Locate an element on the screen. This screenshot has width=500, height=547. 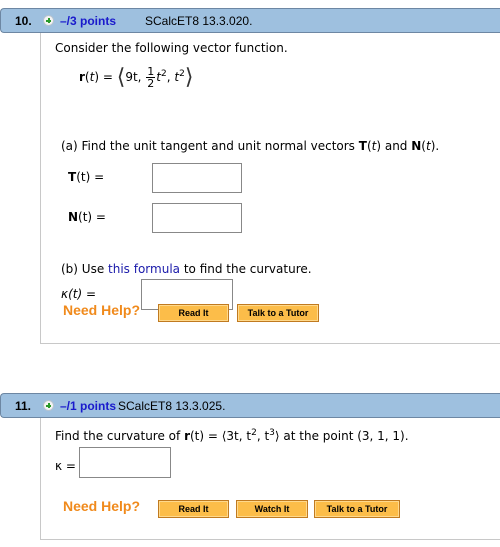
component-1: 9t, is located at coordinates (133, 77).